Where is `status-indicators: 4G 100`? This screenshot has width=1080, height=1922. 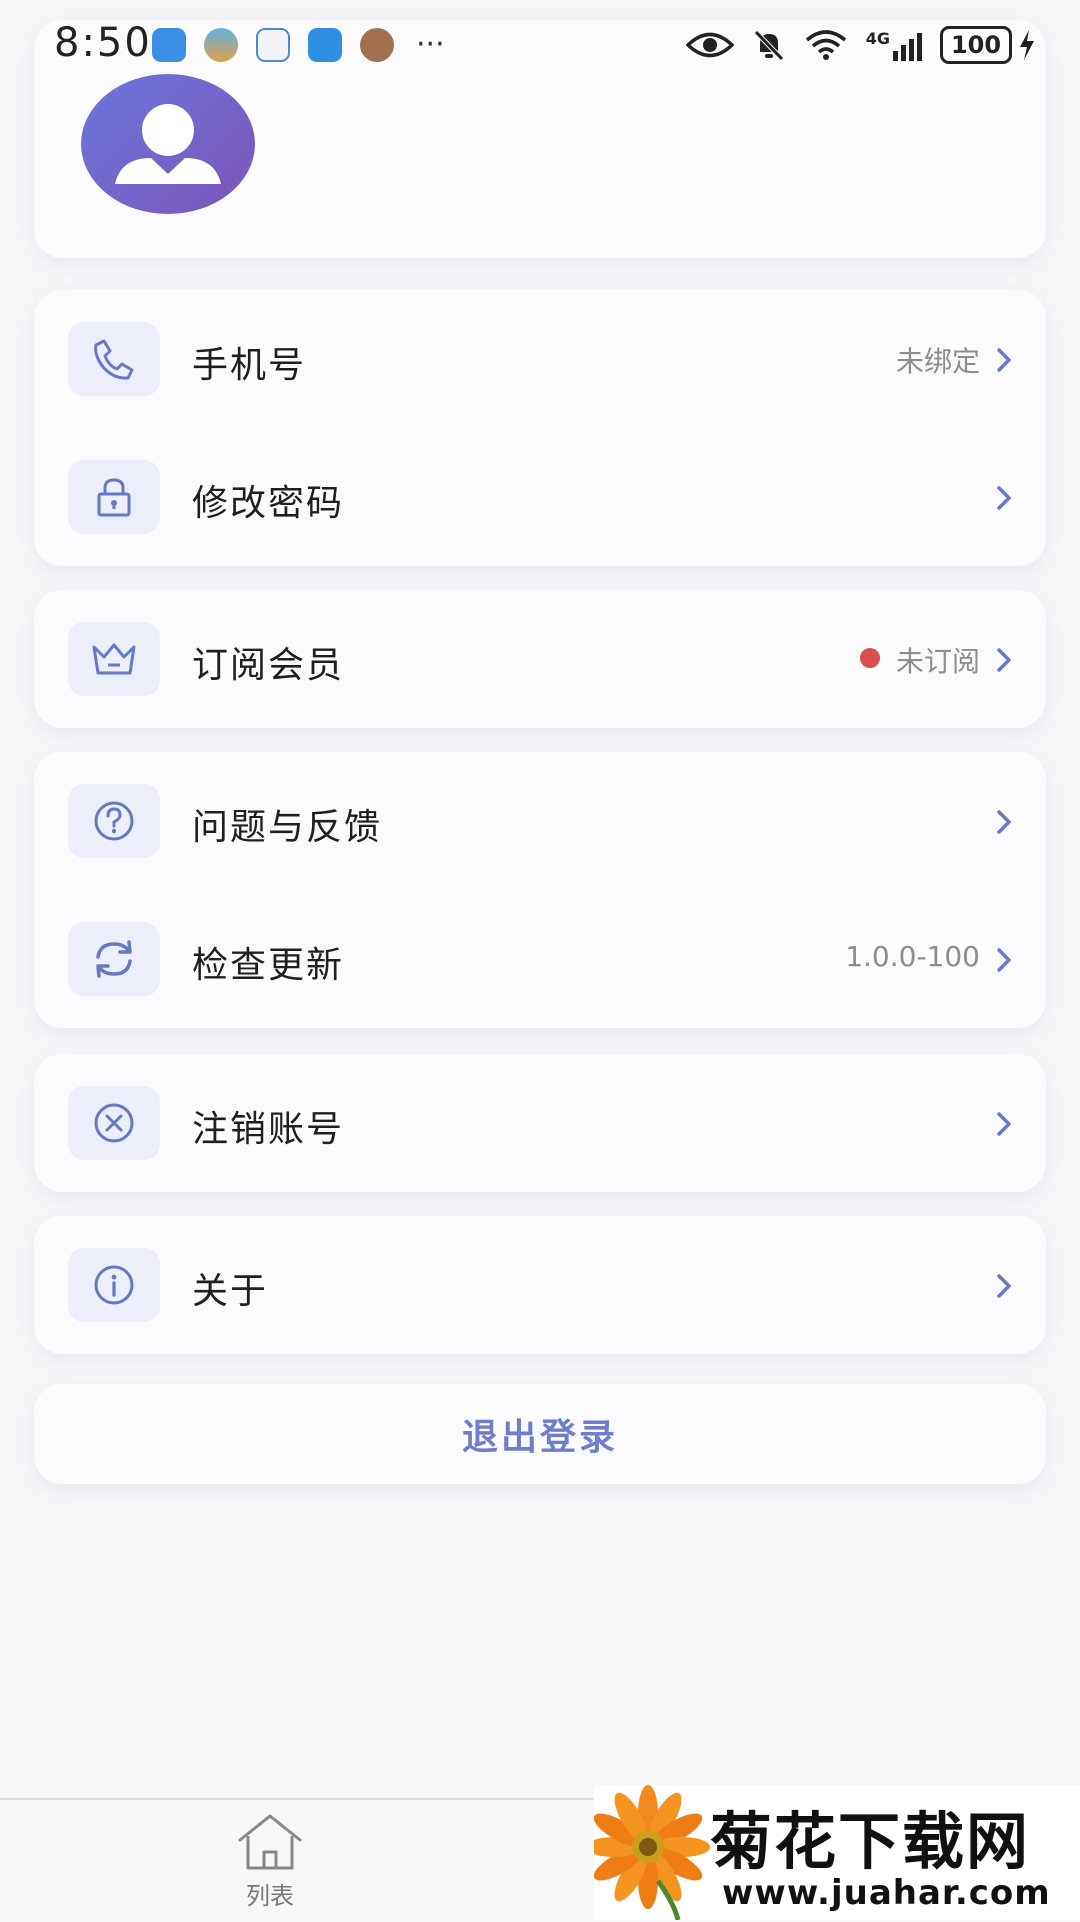
status-indicators: 4G 100 is located at coordinates (860, 45).